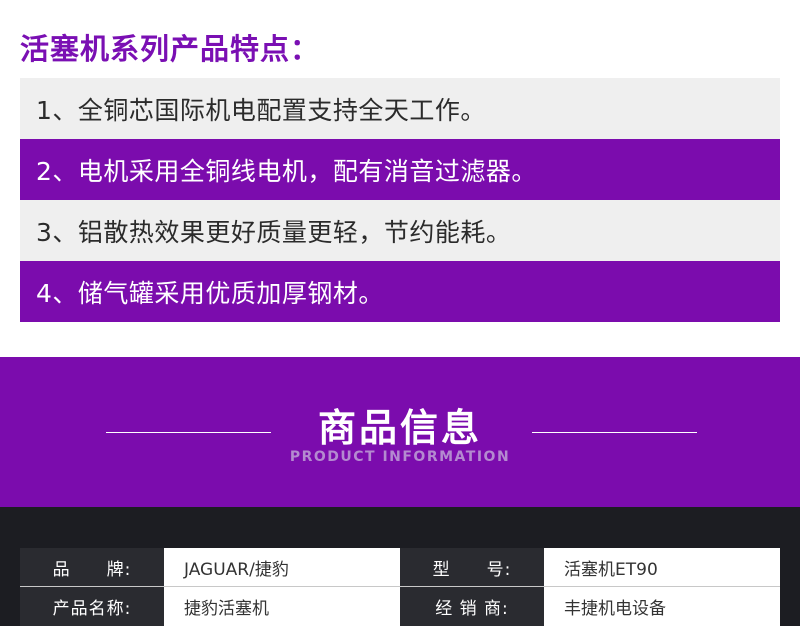  I want to click on brand-label: 品 牌:, so click(92, 567).